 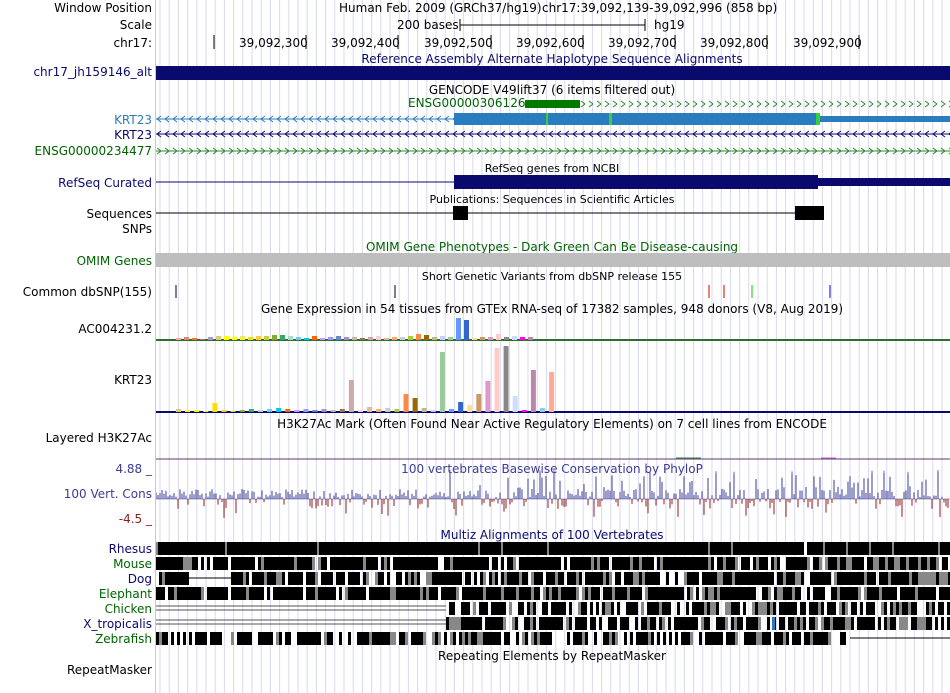 I want to click on species-label-dog: Dog, so click(x=140, y=579).